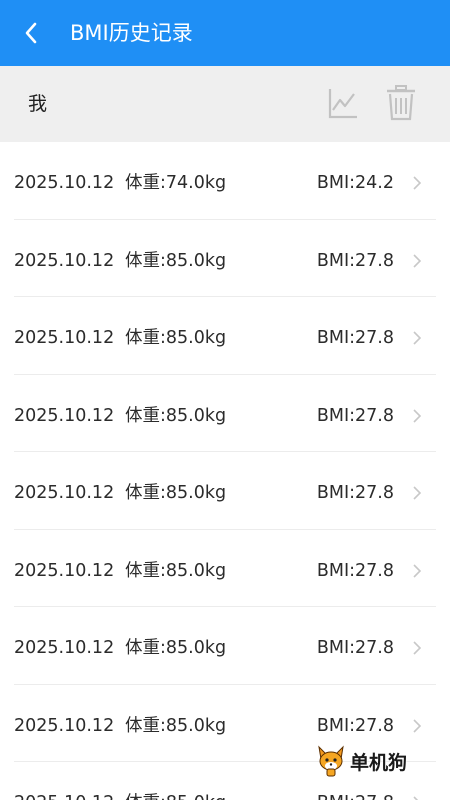 Image resolution: width=450 pixels, height=800 pixels. I want to click on chevron-left-icon, so click(31, 33).